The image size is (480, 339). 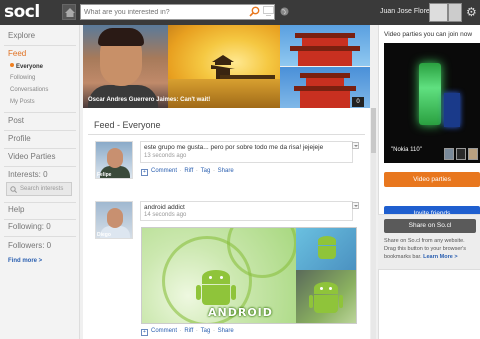 What do you see at coordinates (16, 120) in the screenshot?
I see `sidebar-item-post: Post` at bounding box center [16, 120].